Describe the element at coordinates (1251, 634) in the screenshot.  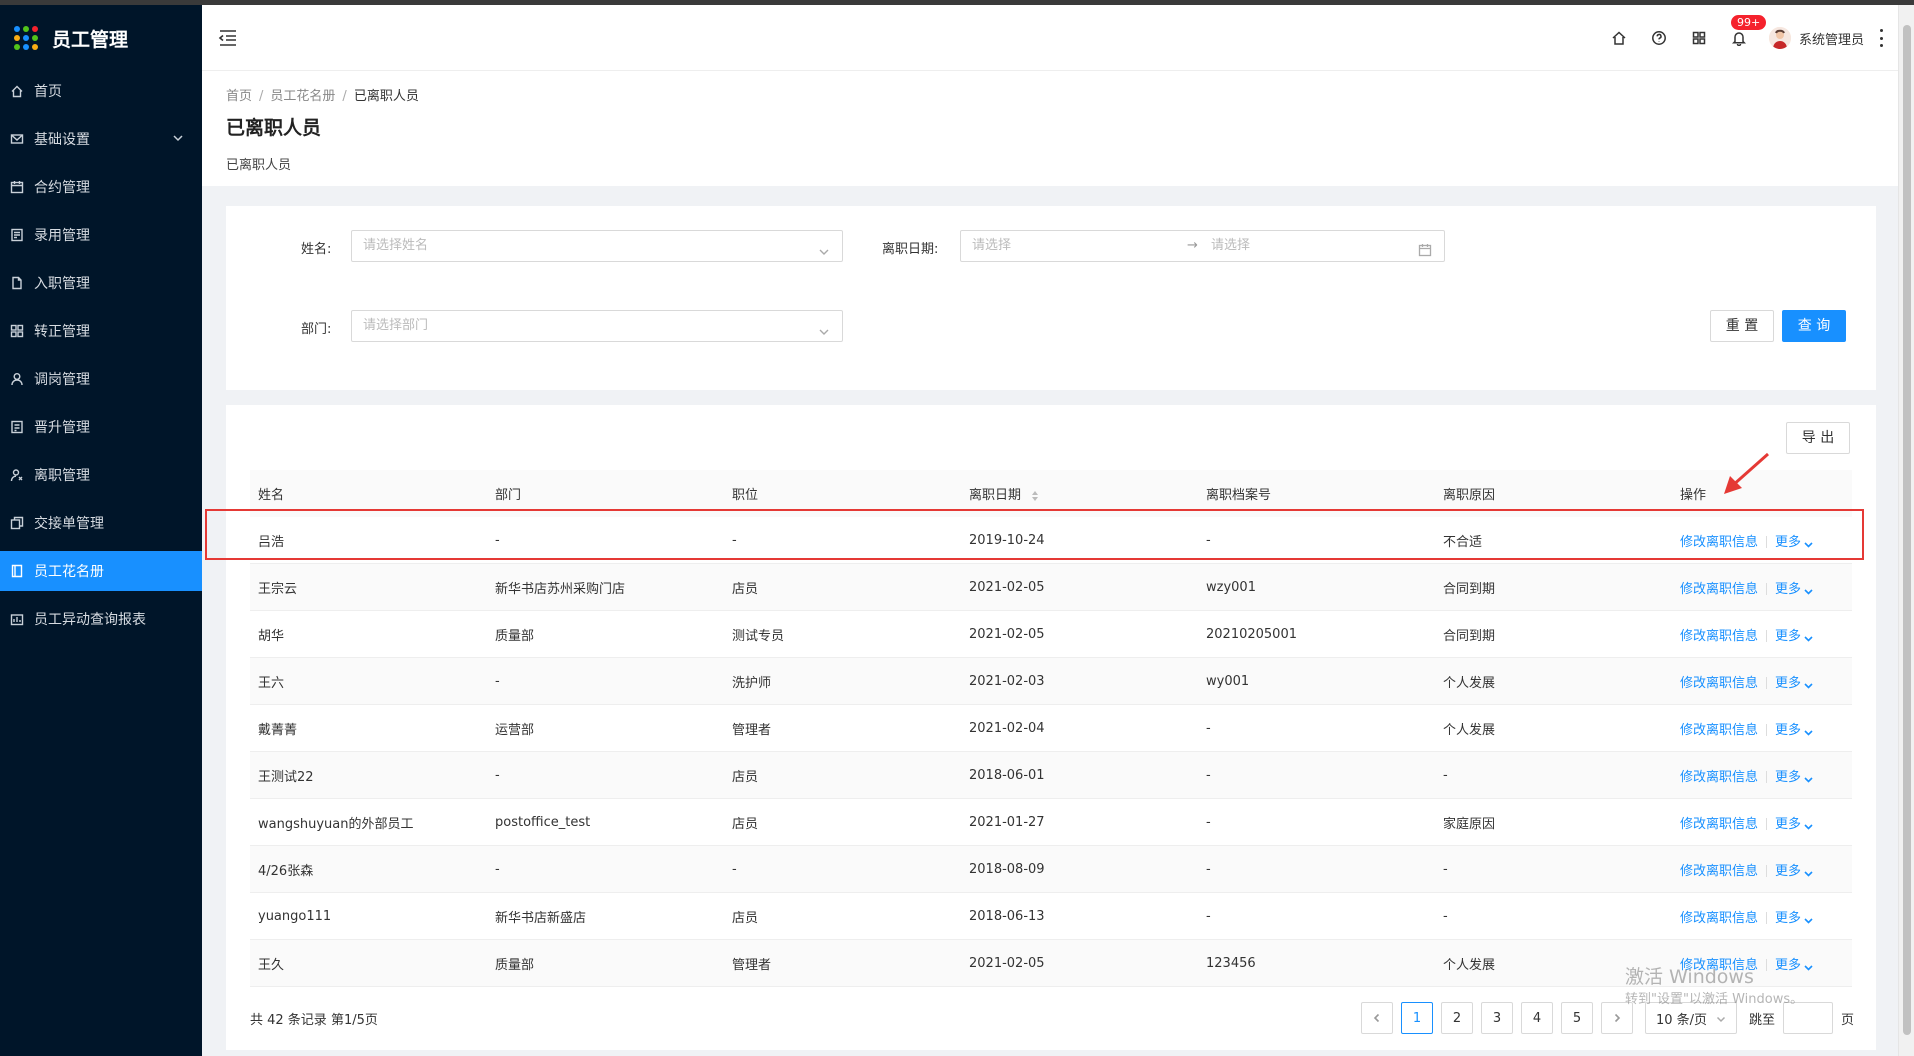
I see `cell-archive-no: 20210205001` at that location.